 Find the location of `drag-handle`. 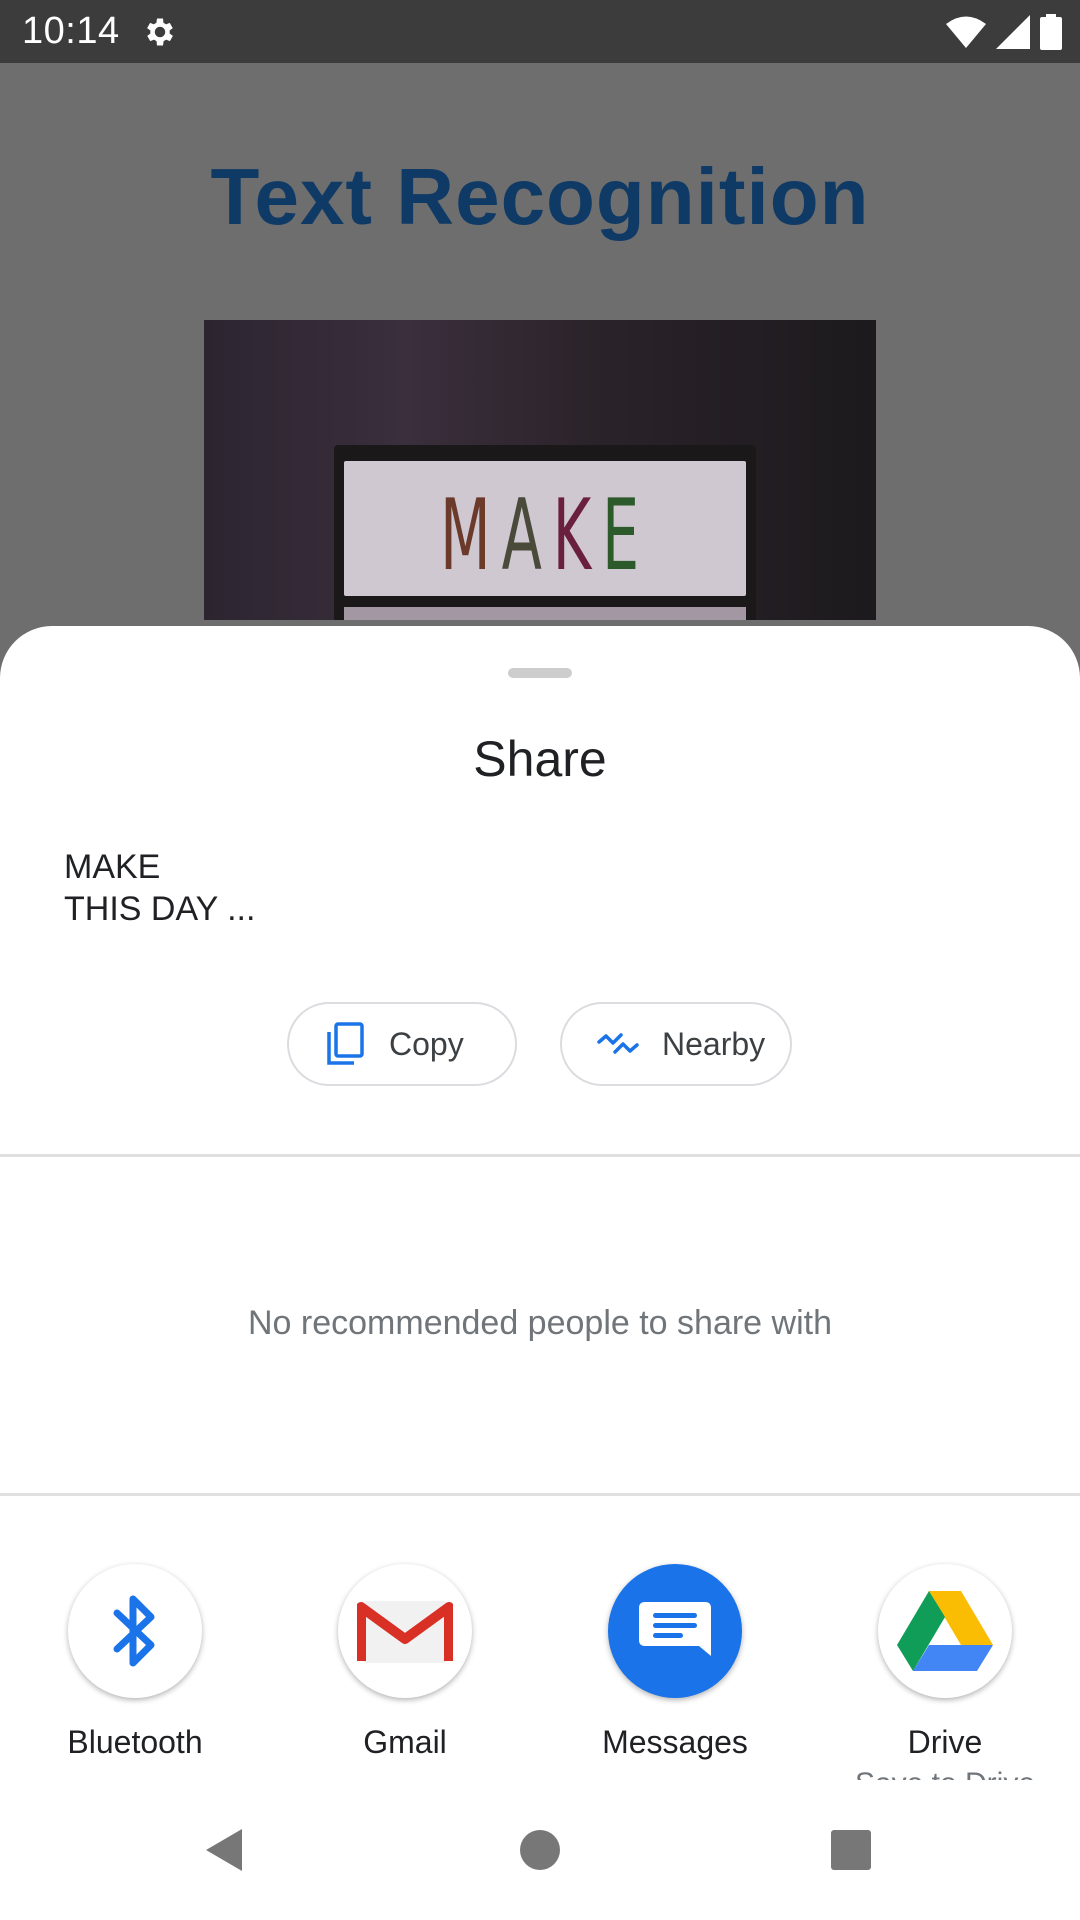

drag-handle is located at coordinates (540, 673).